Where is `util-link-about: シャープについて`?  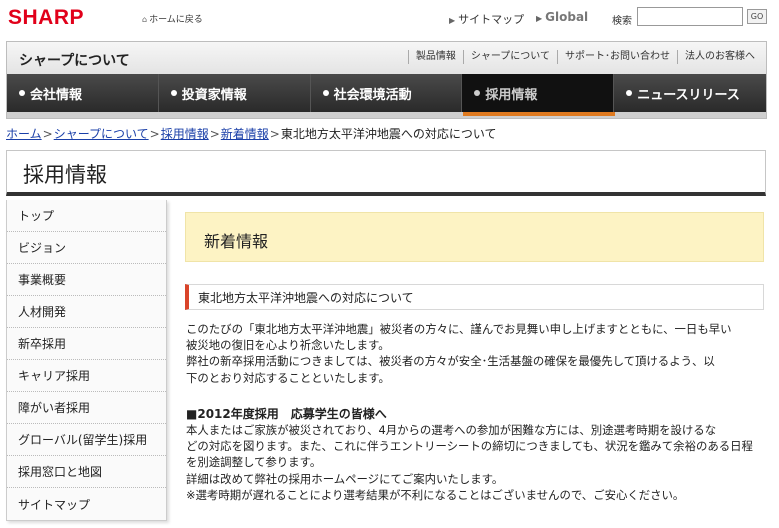
util-link-about: シャープについて is located at coordinates (509, 57).